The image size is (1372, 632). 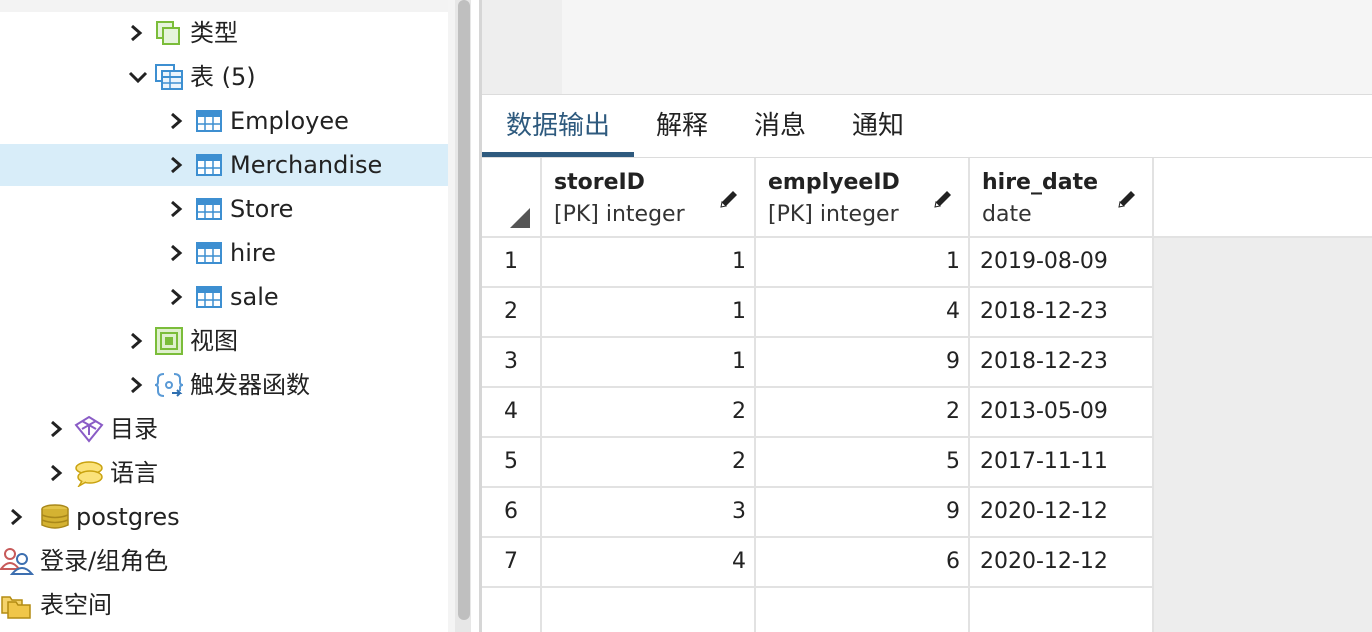 I want to click on column-type: [PK] integer, so click(x=619, y=214).